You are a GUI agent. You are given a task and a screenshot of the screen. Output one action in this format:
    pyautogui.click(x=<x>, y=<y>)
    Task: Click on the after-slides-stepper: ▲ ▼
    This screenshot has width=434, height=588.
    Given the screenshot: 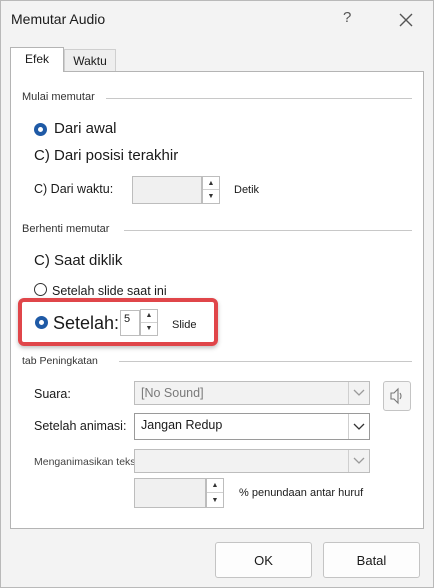 What is the action you would take?
    pyautogui.click(x=149, y=322)
    